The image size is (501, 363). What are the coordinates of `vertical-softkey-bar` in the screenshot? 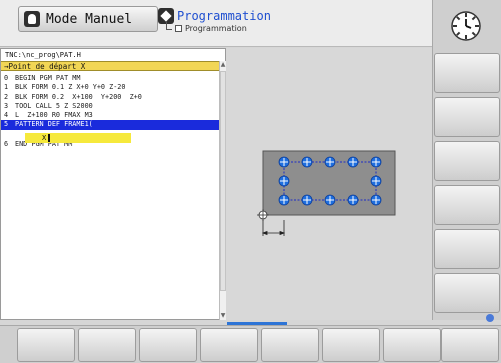 It's located at (466, 160).